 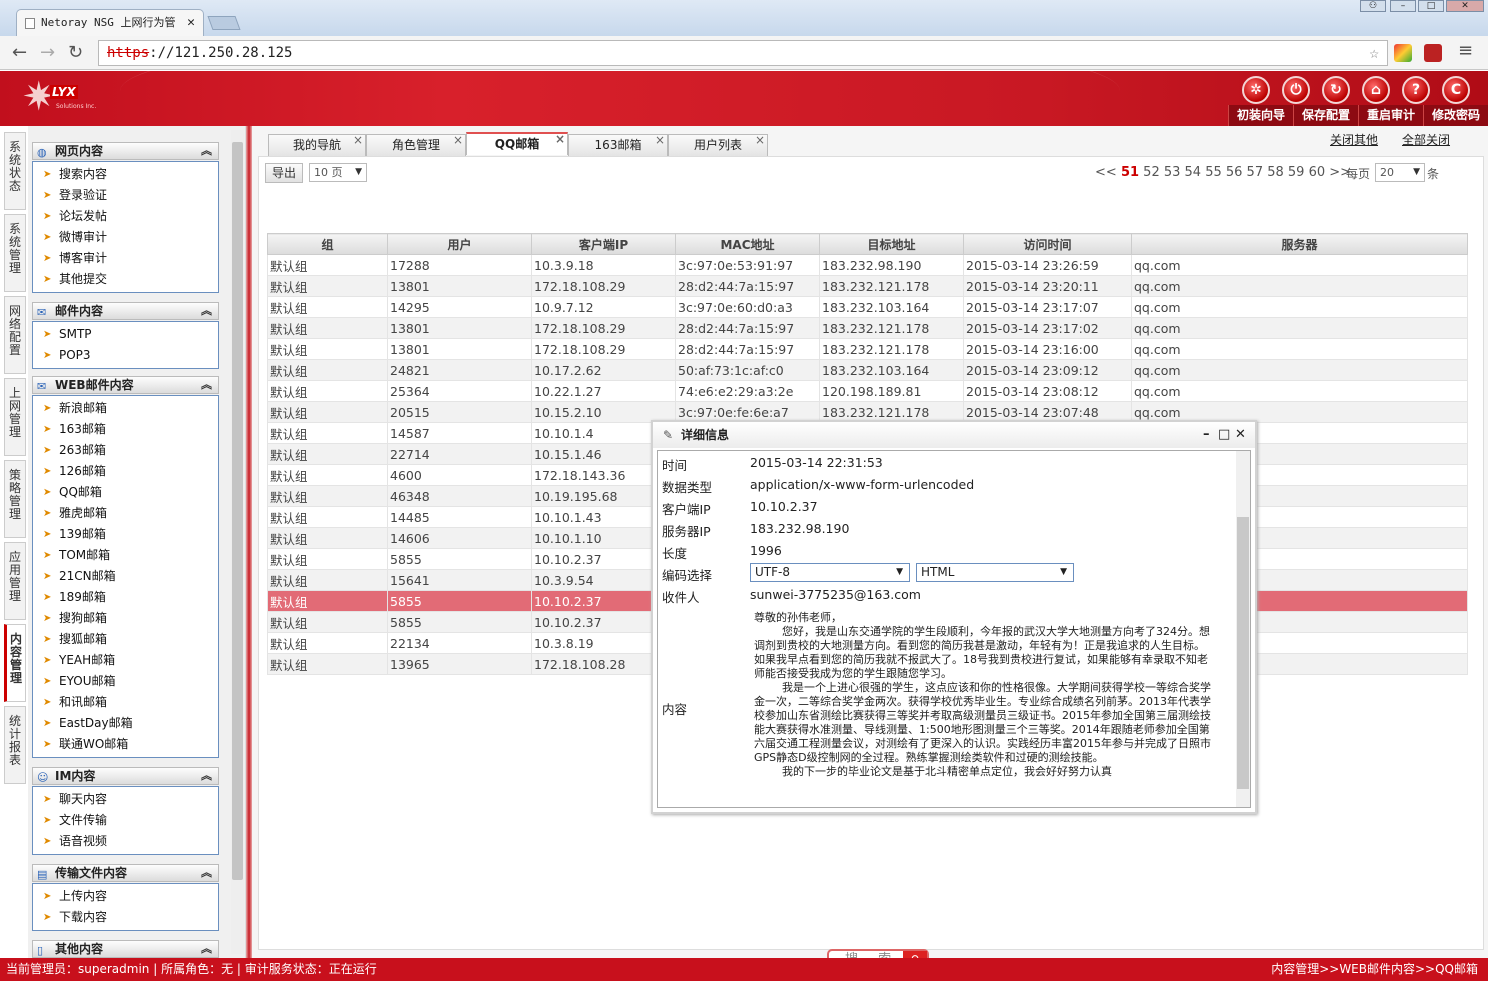 What do you see at coordinates (1465, 6) in the screenshot?
I see `close-window-button: ✕` at bounding box center [1465, 6].